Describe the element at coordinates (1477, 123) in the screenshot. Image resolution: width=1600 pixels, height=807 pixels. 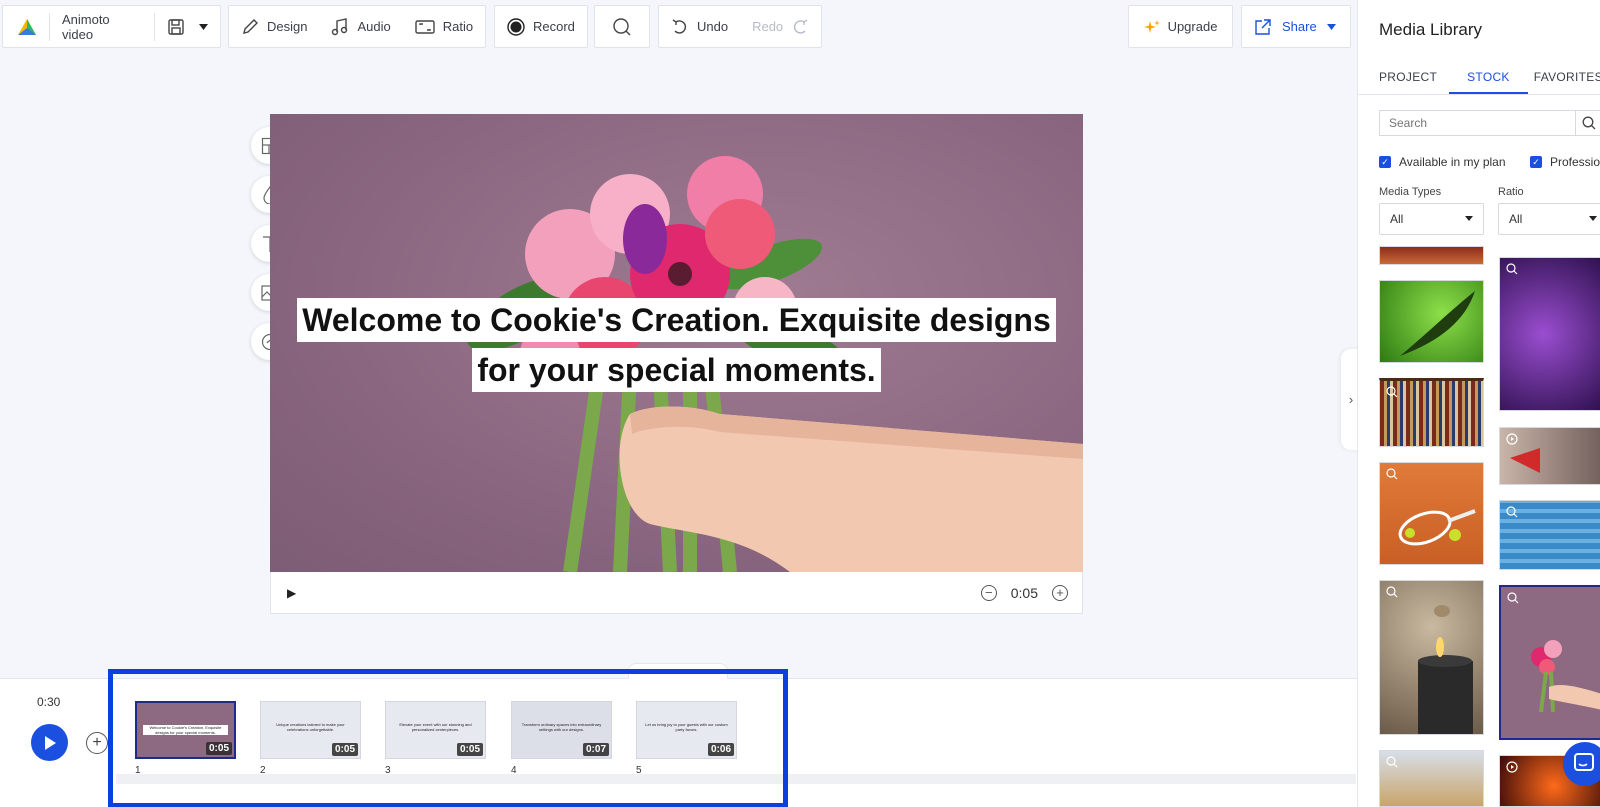
I see `media-search-input` at that location.